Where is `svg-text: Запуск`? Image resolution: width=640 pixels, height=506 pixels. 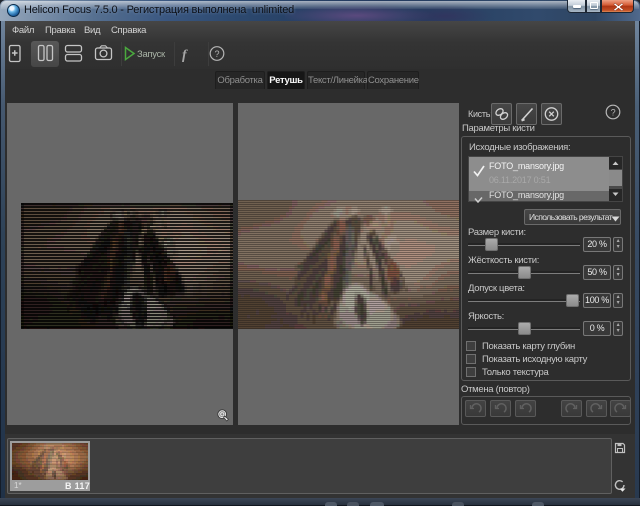
svg-text: Запуск is located at coordinates (151, 54).